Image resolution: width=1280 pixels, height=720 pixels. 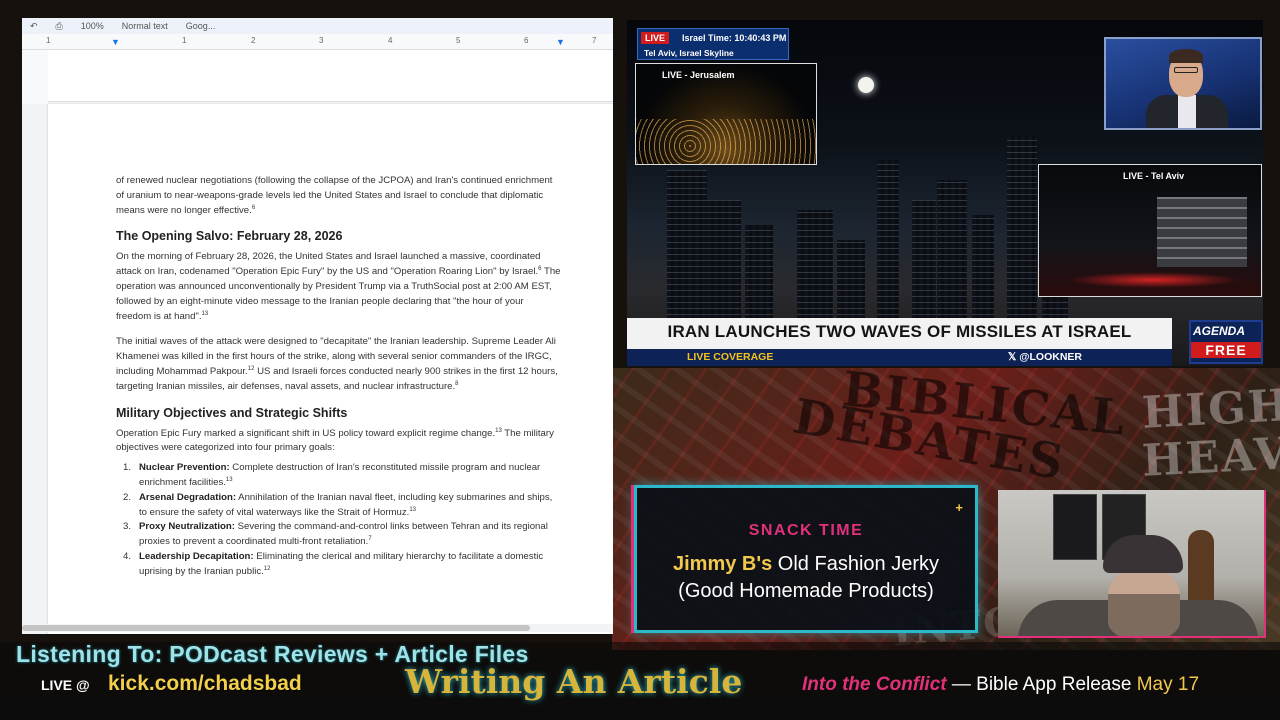 I want to click on ruler-number: 2, so click(x=253, y=40).